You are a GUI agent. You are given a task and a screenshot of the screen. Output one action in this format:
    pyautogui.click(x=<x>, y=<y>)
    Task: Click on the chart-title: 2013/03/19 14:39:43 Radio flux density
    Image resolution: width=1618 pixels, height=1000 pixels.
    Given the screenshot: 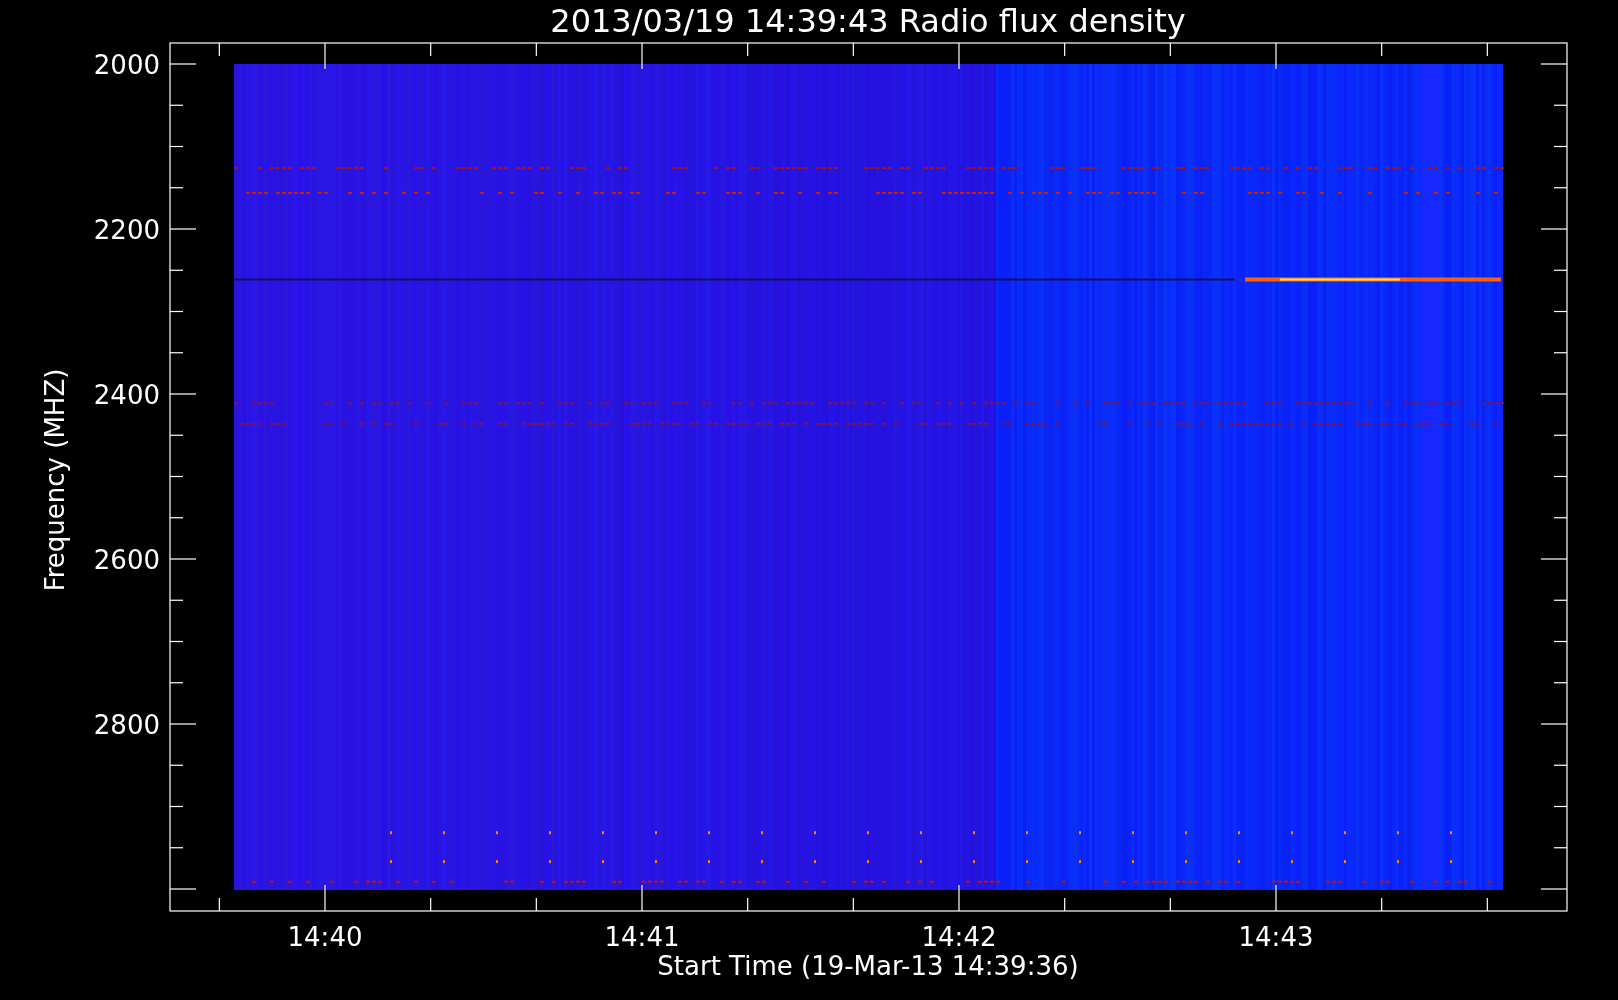 What is the action you would take?
    pyautogui.click(x=868, y=21)
    